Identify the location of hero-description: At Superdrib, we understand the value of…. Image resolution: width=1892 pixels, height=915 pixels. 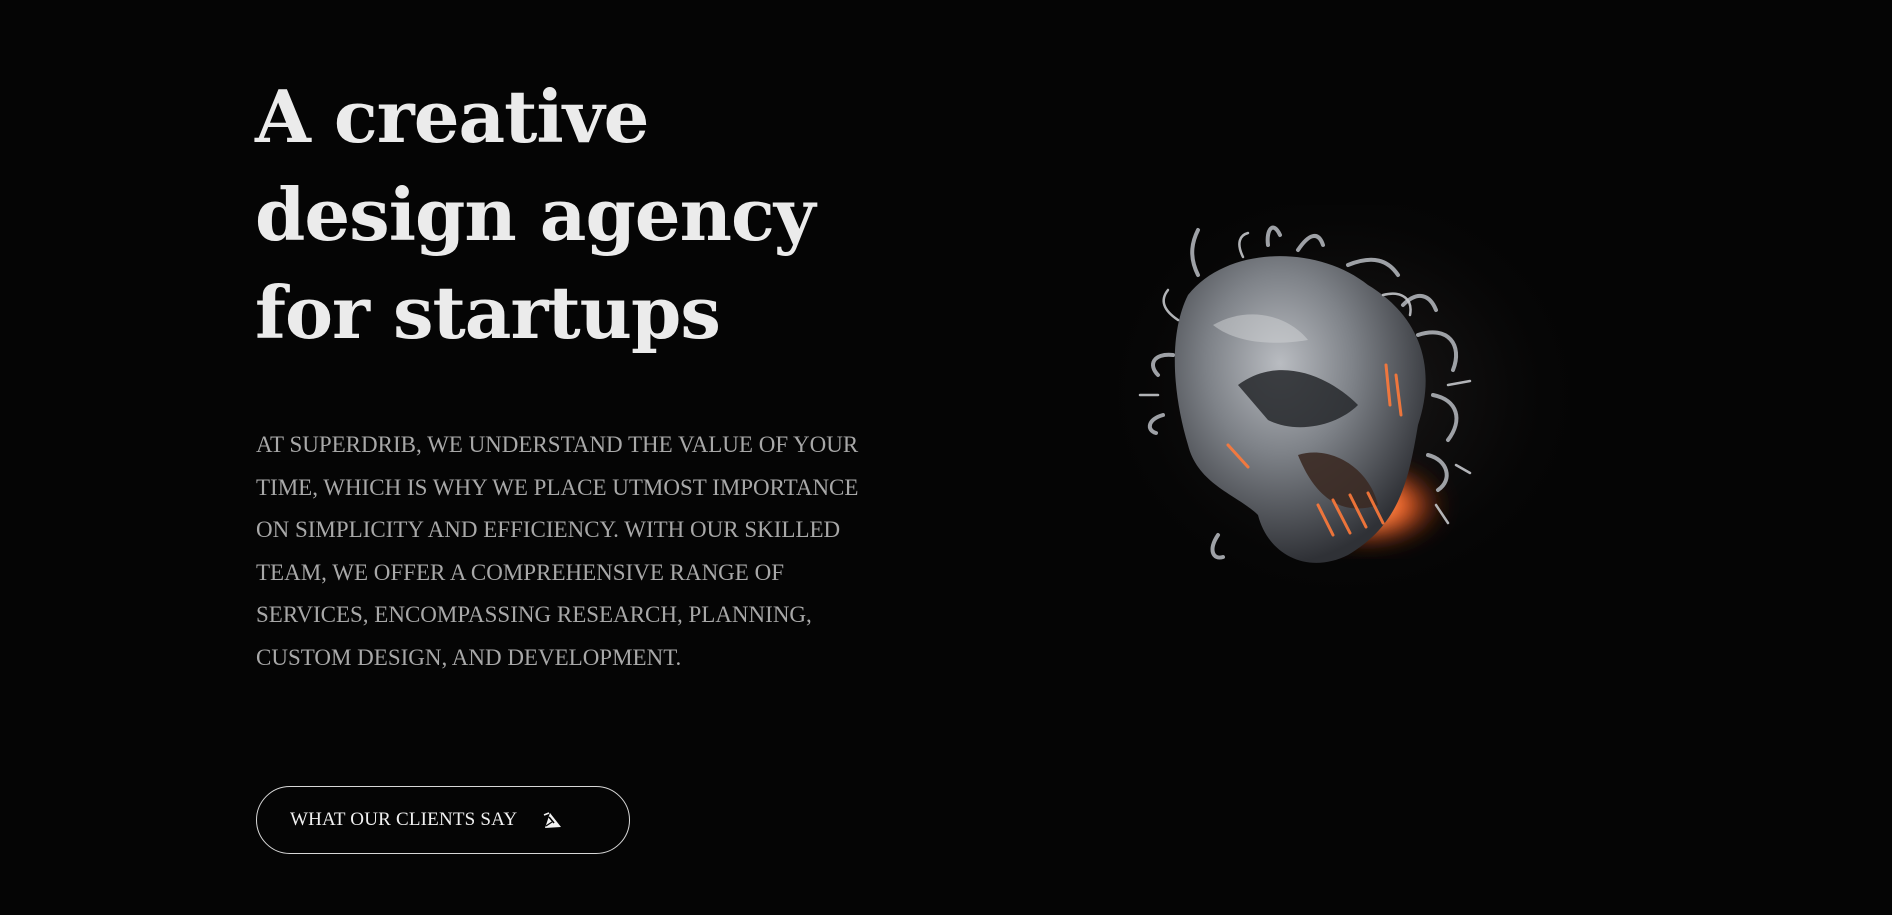
(557, 551).